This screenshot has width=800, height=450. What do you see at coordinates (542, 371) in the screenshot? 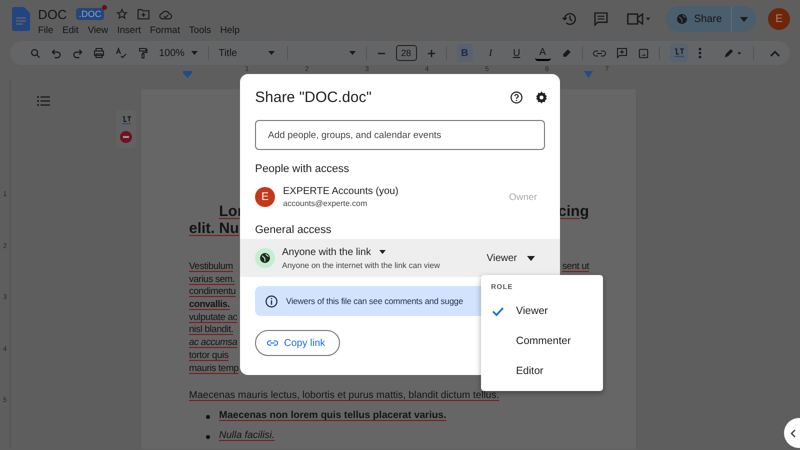
I see `role-option: Editor` at bounding box center [542, 371].